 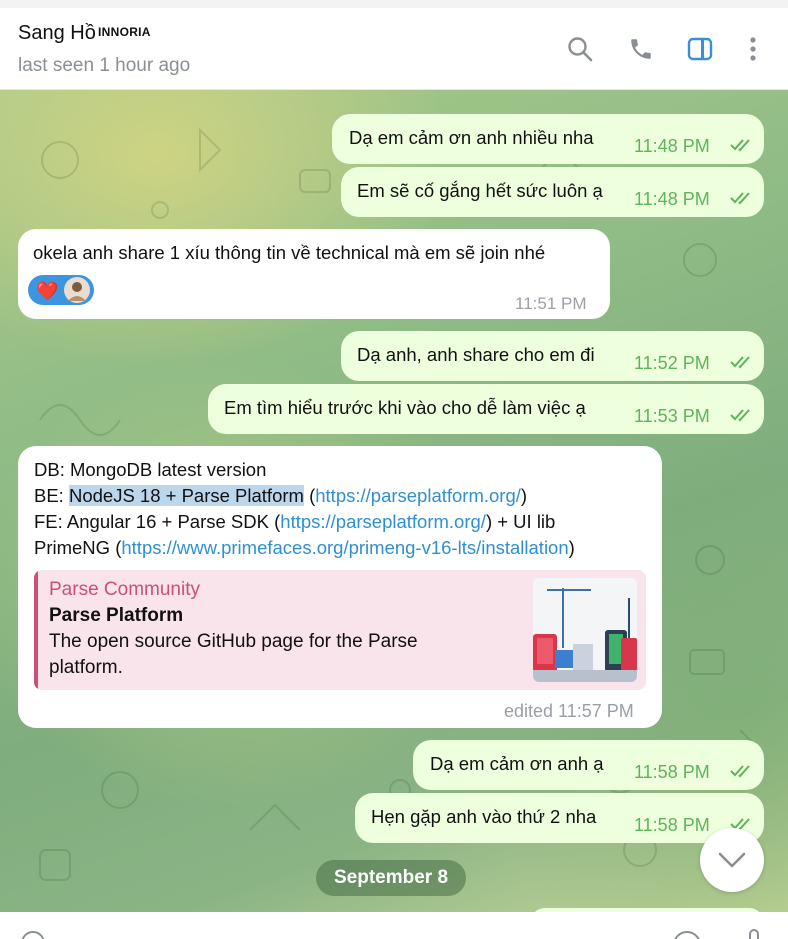 What do you see at coordinates (47, 291) in the screenshot?
I see `heart-reaction-icon: ❤️` at bounding box center [47, 291].